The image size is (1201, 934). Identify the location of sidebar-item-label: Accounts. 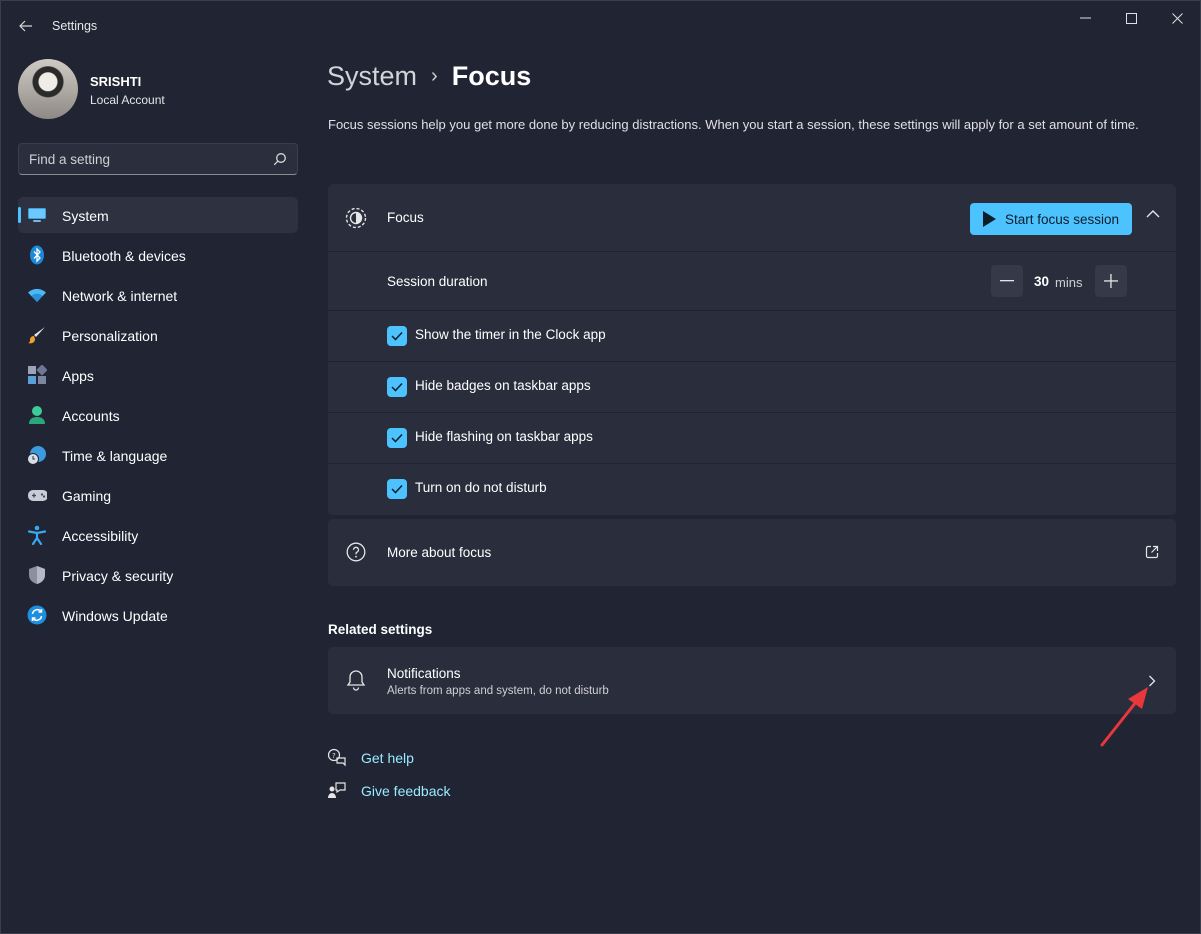
(91, 416).